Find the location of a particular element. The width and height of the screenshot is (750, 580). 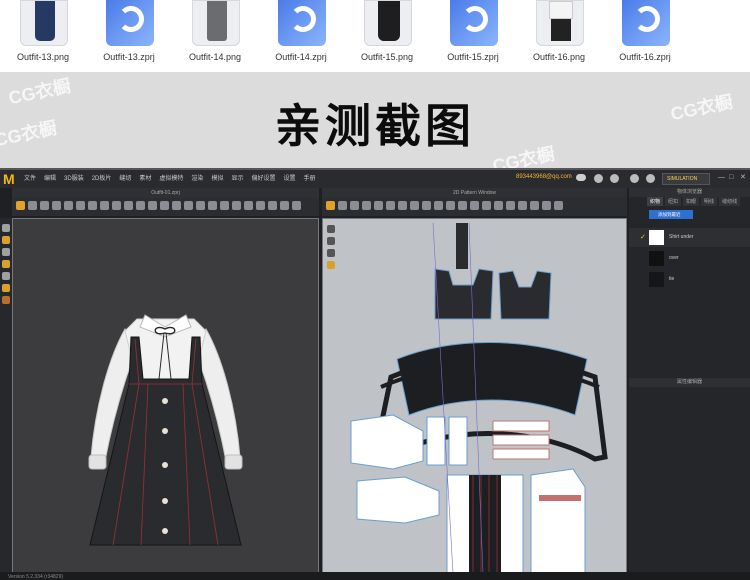

edit-tool-icon is located at coordinates (248, 205).